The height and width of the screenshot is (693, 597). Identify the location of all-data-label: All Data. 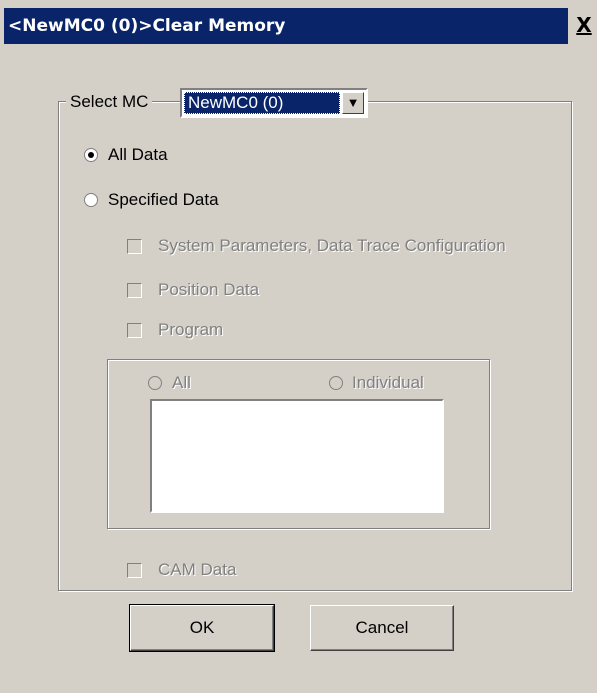
(138, 155).